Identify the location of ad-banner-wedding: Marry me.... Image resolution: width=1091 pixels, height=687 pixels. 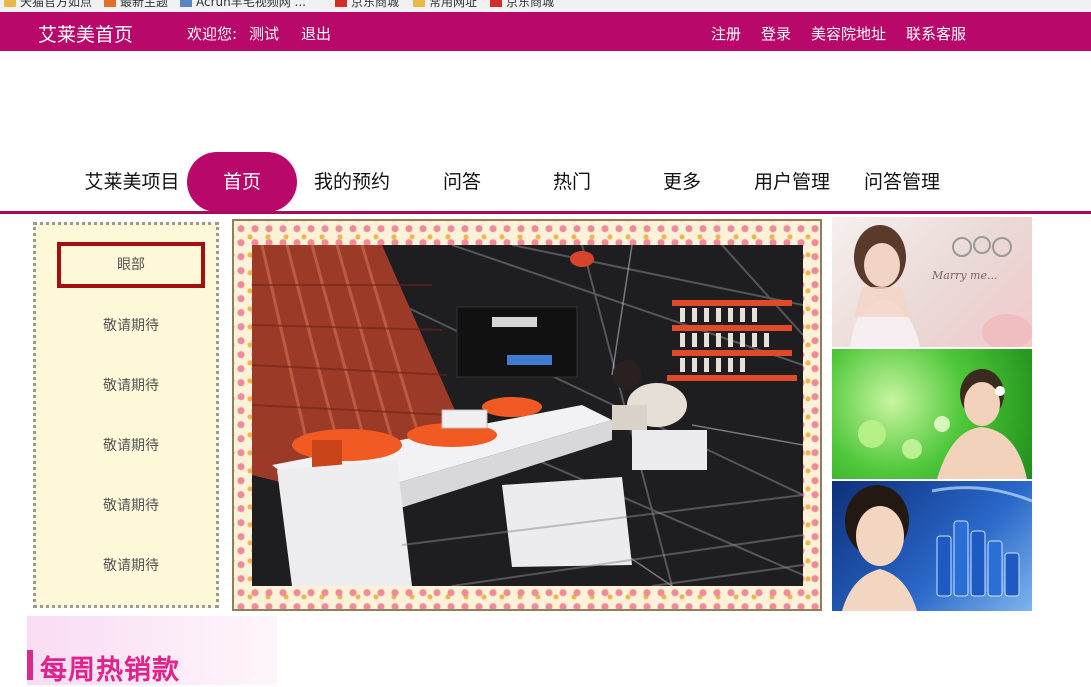
(932, 282).